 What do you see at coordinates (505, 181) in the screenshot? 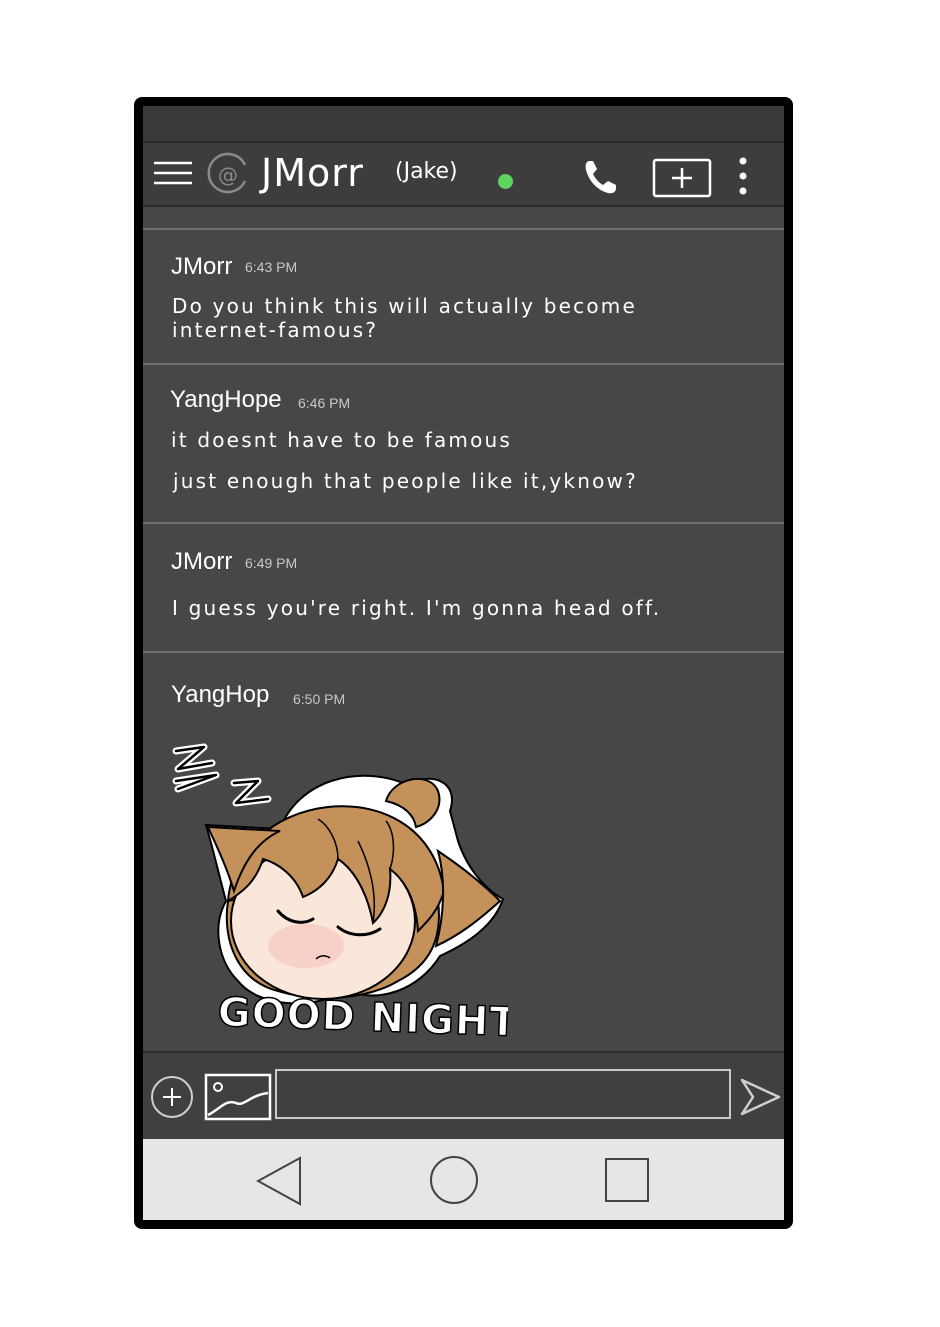
I see `online-status-dot` at bounding box center [505, 181].